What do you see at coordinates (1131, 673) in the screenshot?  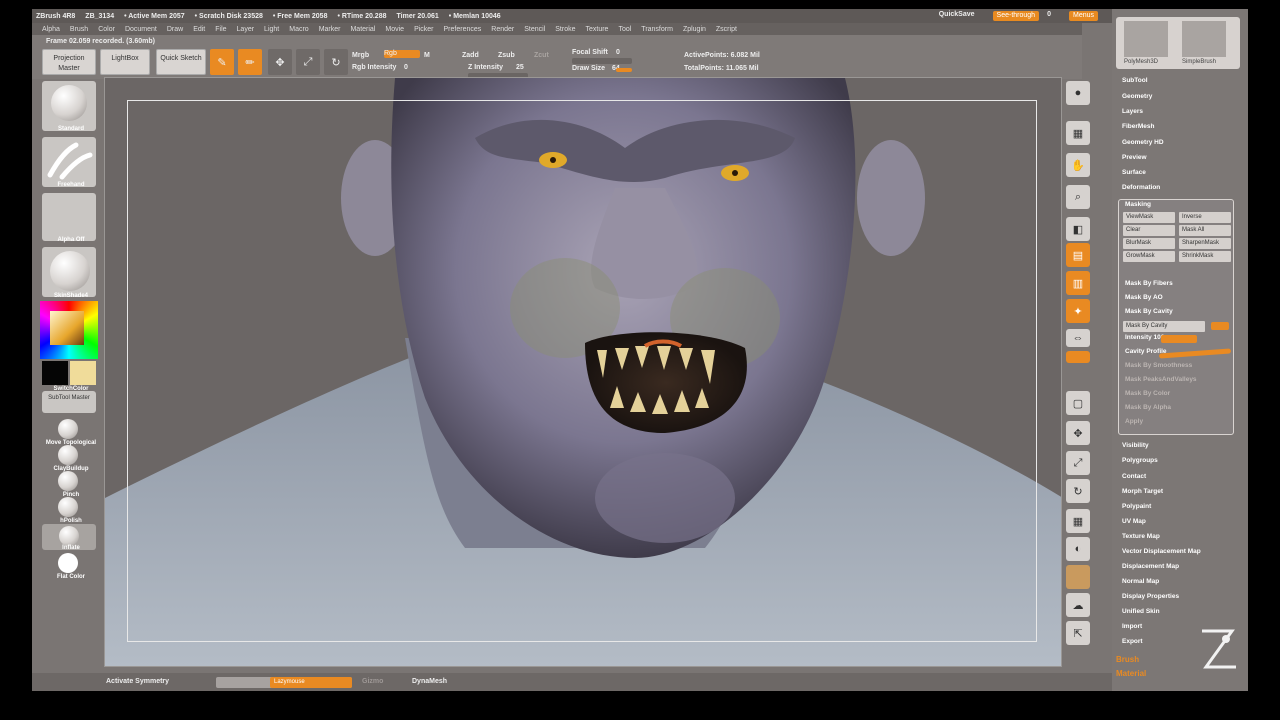 I see `material-palette-button: Material` at bounding box center [1131, 673].